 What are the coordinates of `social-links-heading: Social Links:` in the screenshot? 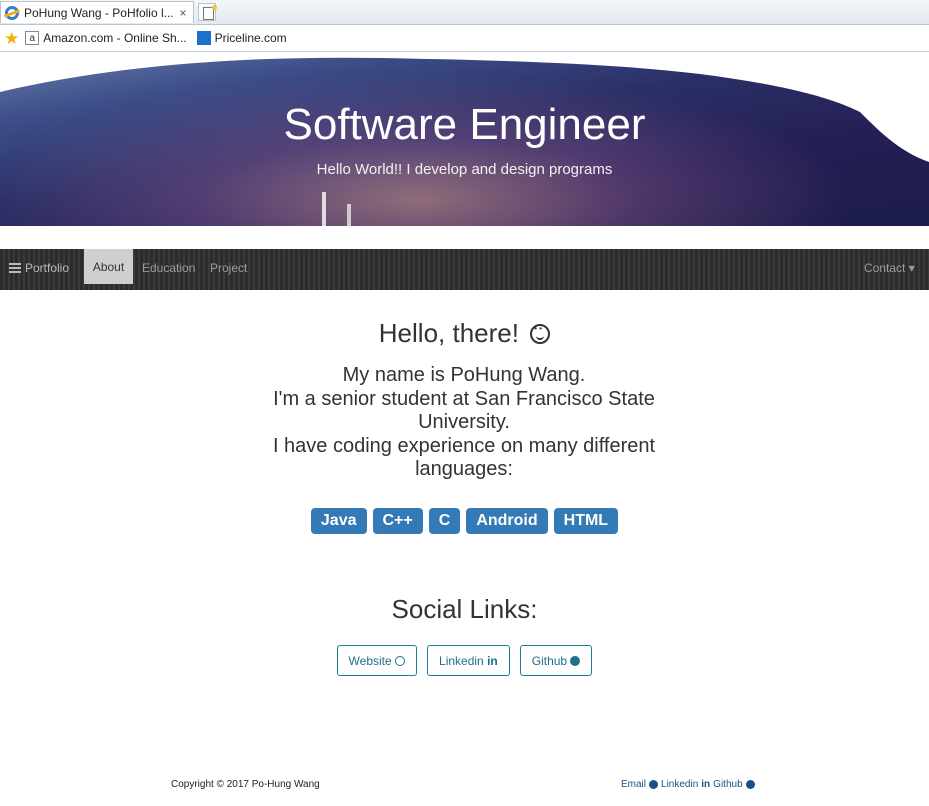 It's located at (464, 609).